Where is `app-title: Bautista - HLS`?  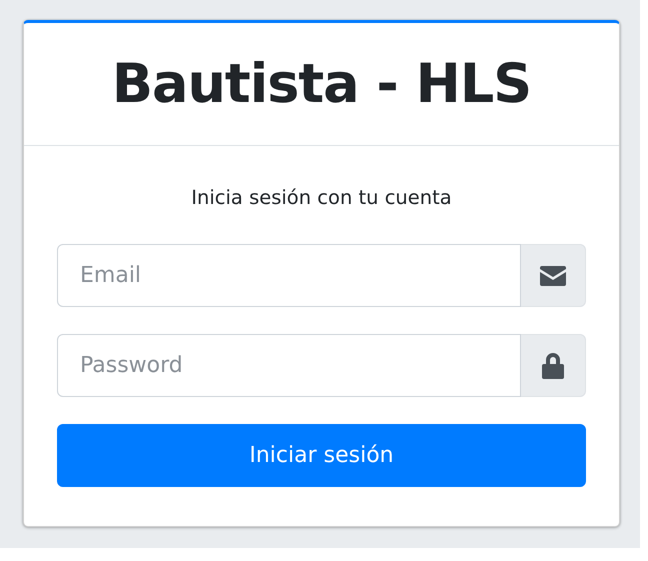
app-title: Bautista - HLS is located at coordinates (322, 84).